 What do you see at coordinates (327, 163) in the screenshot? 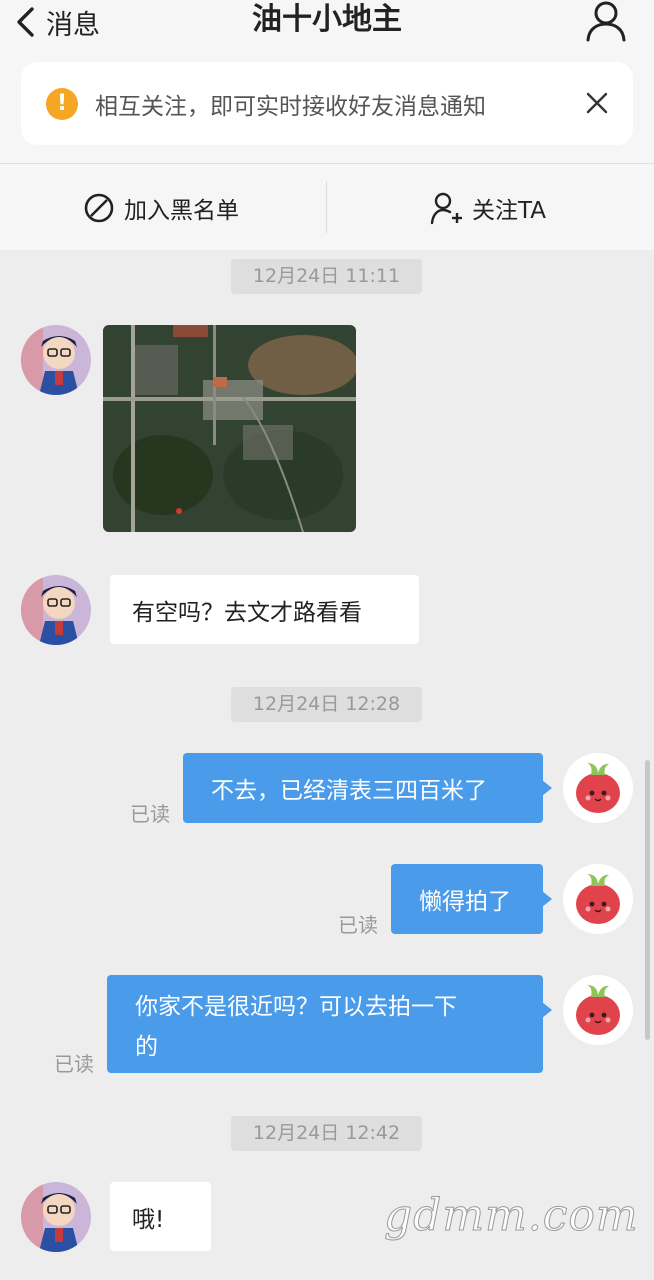
I see `divider` at bounding box center [327, 163].